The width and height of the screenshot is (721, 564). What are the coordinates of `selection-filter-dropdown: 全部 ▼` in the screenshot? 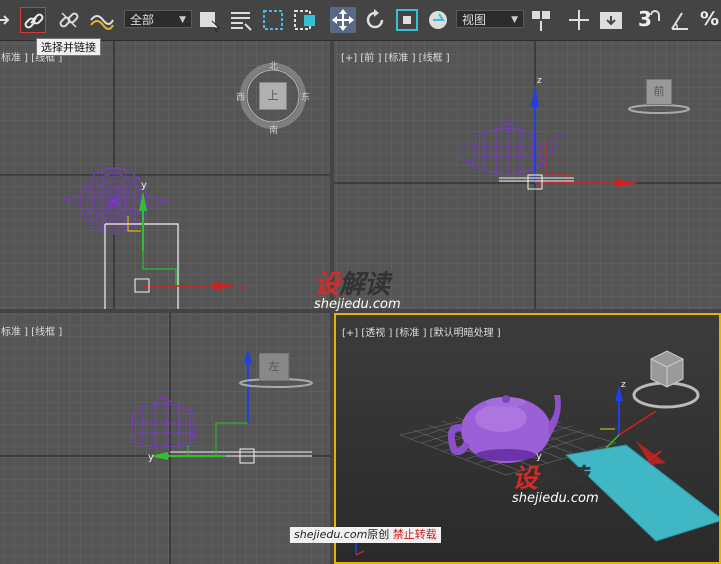 It's located at (158, 19).